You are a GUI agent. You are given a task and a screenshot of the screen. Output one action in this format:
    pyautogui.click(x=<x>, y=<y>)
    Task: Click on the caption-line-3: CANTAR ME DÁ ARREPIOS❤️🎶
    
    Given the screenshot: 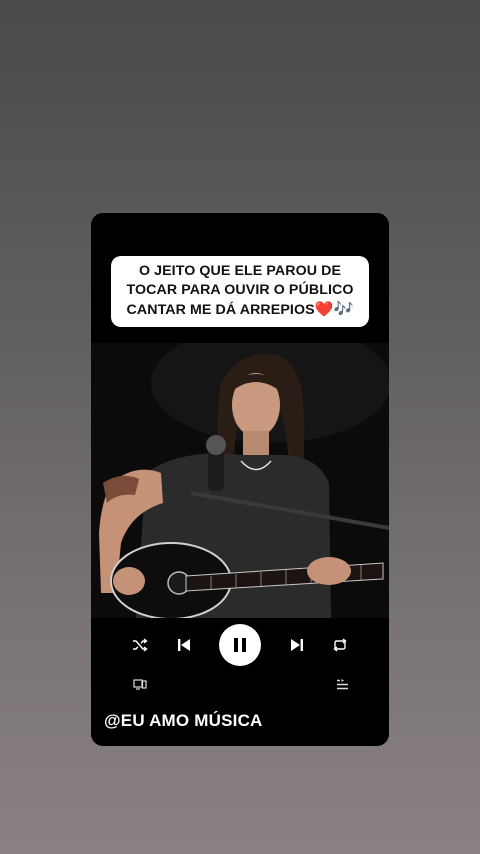 What is the action you would take?
    pyautogui.click(x=240, y=310)
    